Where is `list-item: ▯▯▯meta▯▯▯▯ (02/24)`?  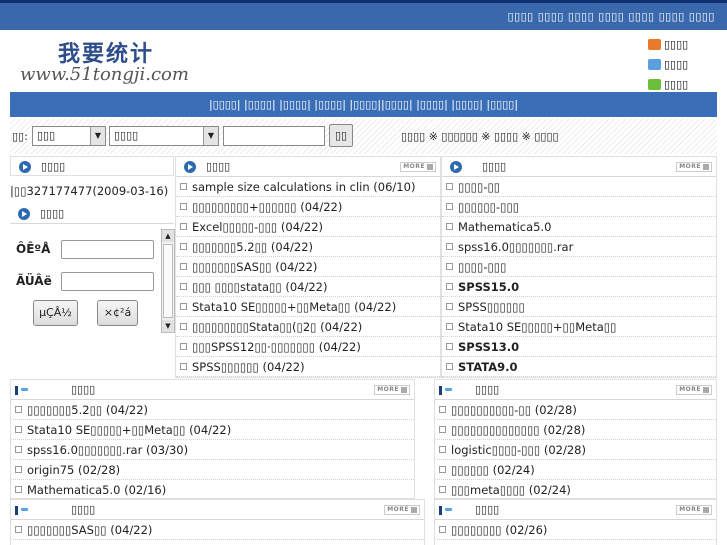 list-item: ▯▯▯meta▯▯▯▯ (02/24) is located at coordinates (575, 490).